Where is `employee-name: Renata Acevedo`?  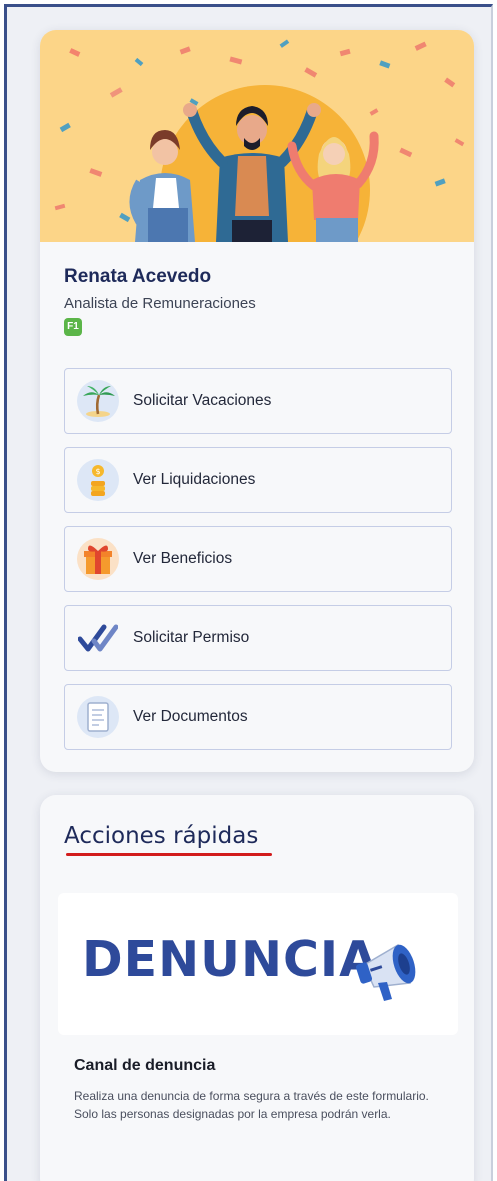 employee-name: Renata Acevedo is located at coordinates (138, 276).